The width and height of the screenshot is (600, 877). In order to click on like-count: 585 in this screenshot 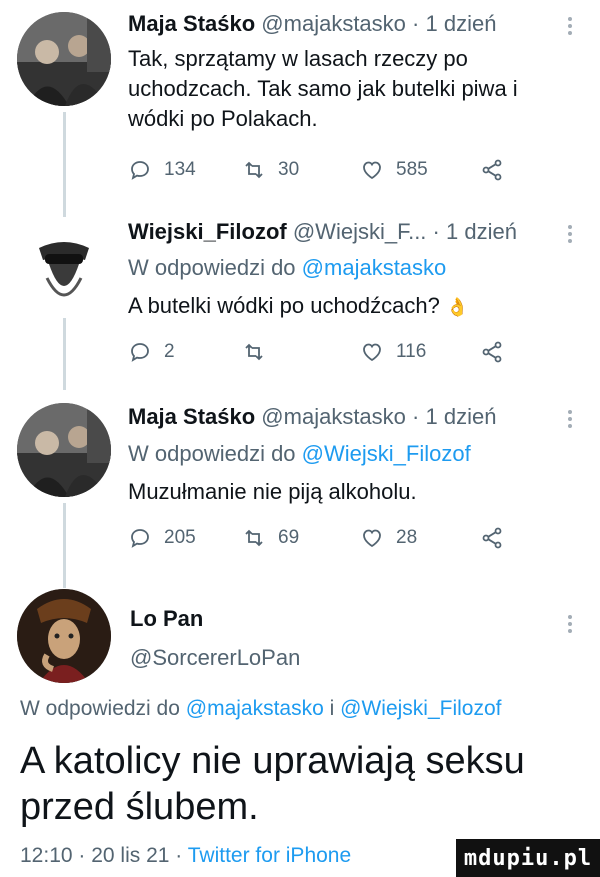, I will do `click(412, 169)`.